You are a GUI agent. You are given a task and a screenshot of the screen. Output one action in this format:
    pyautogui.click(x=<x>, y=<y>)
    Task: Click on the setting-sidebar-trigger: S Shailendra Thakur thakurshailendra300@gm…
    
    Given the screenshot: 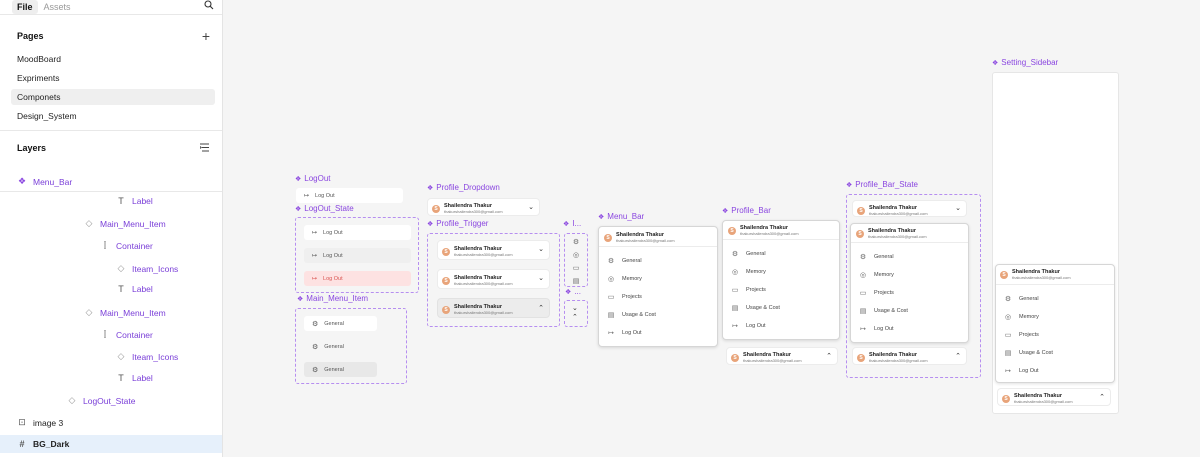 What is the action you would take?
    pyautogui.click(x=1054, y=397)
    